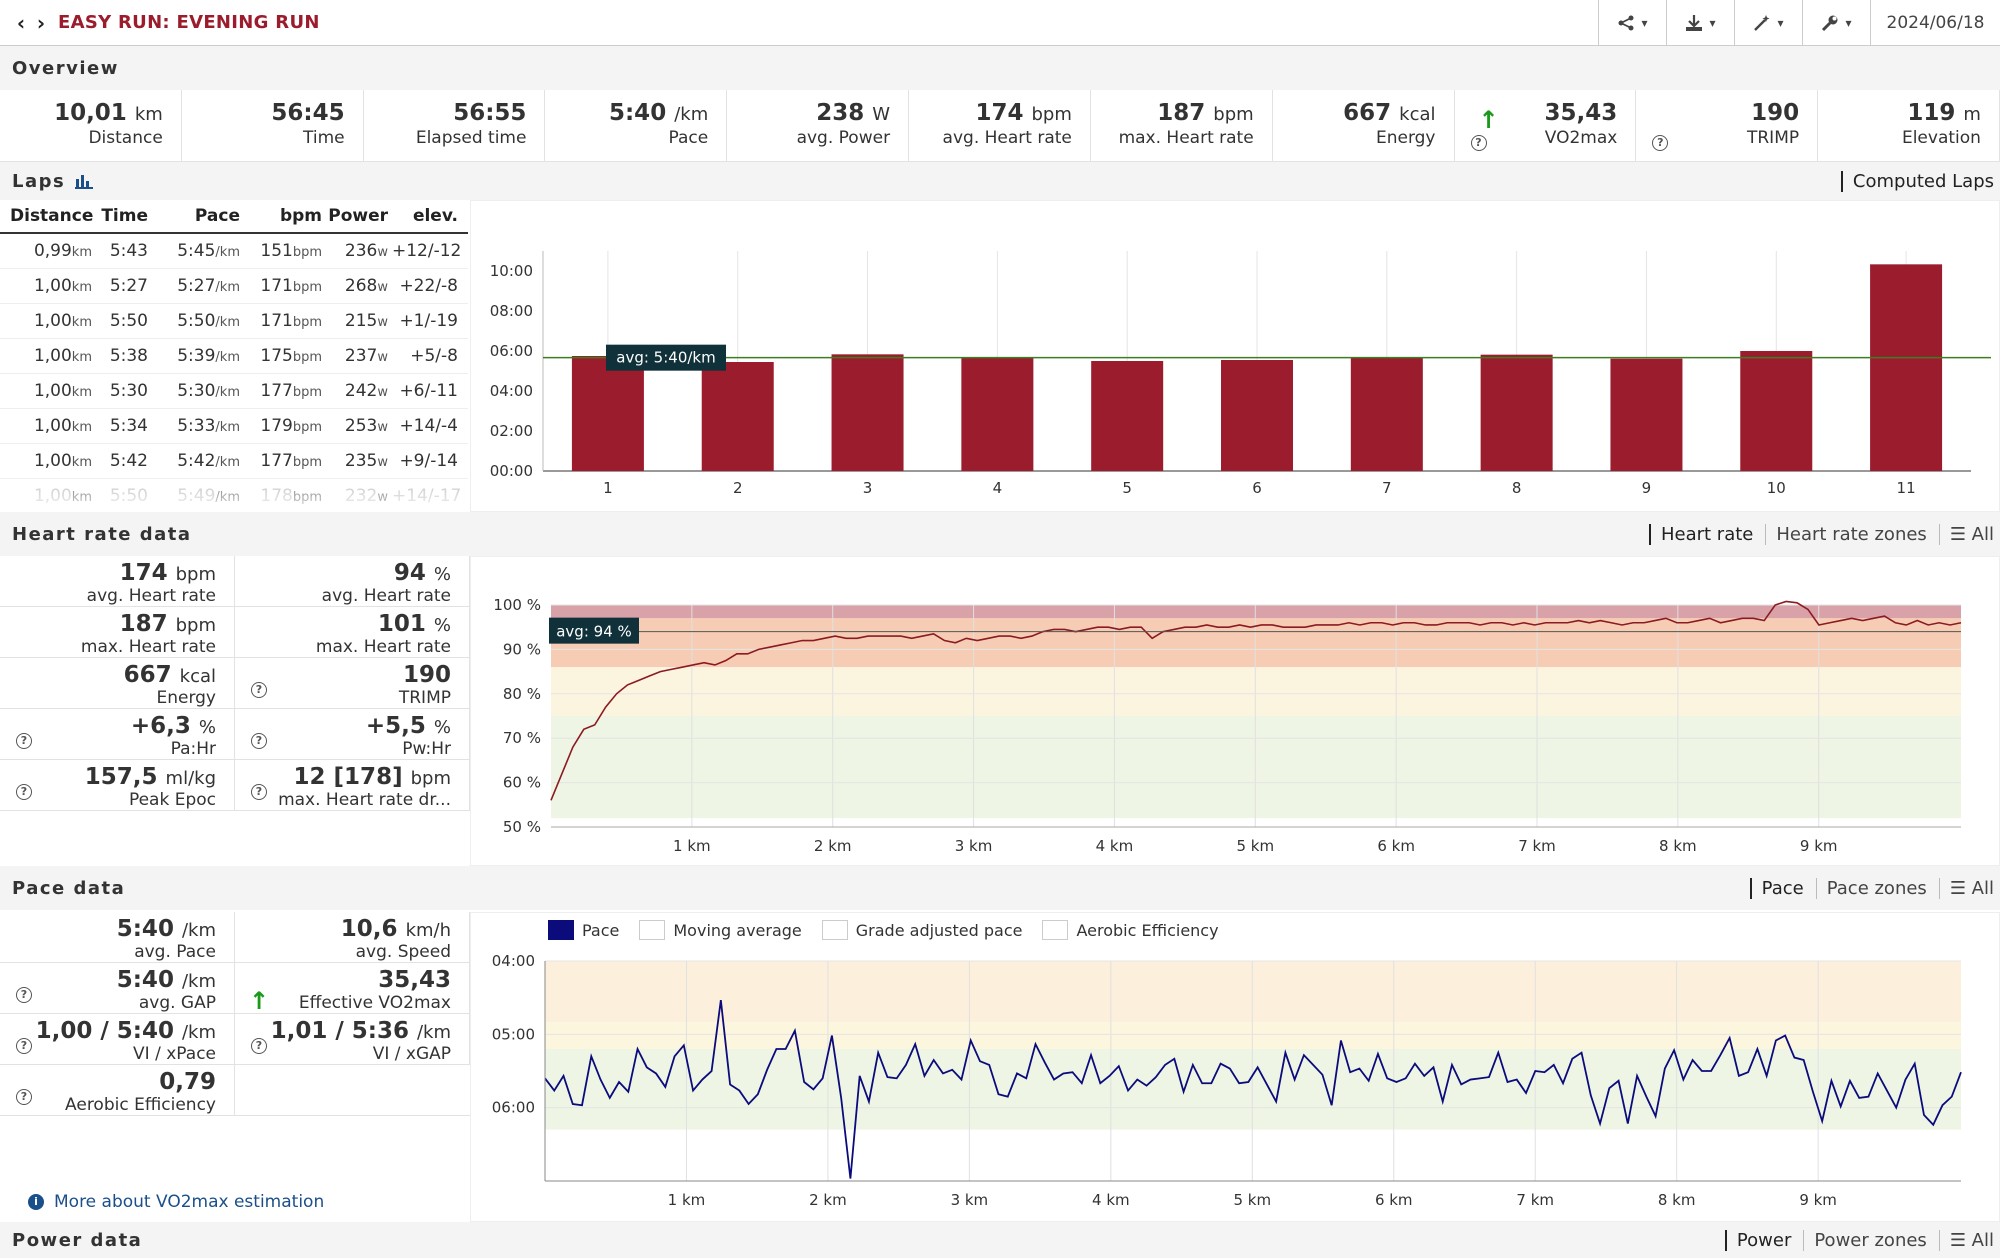  I want to click on tab-pace-zones: Pace zones, so click(1871, 888).